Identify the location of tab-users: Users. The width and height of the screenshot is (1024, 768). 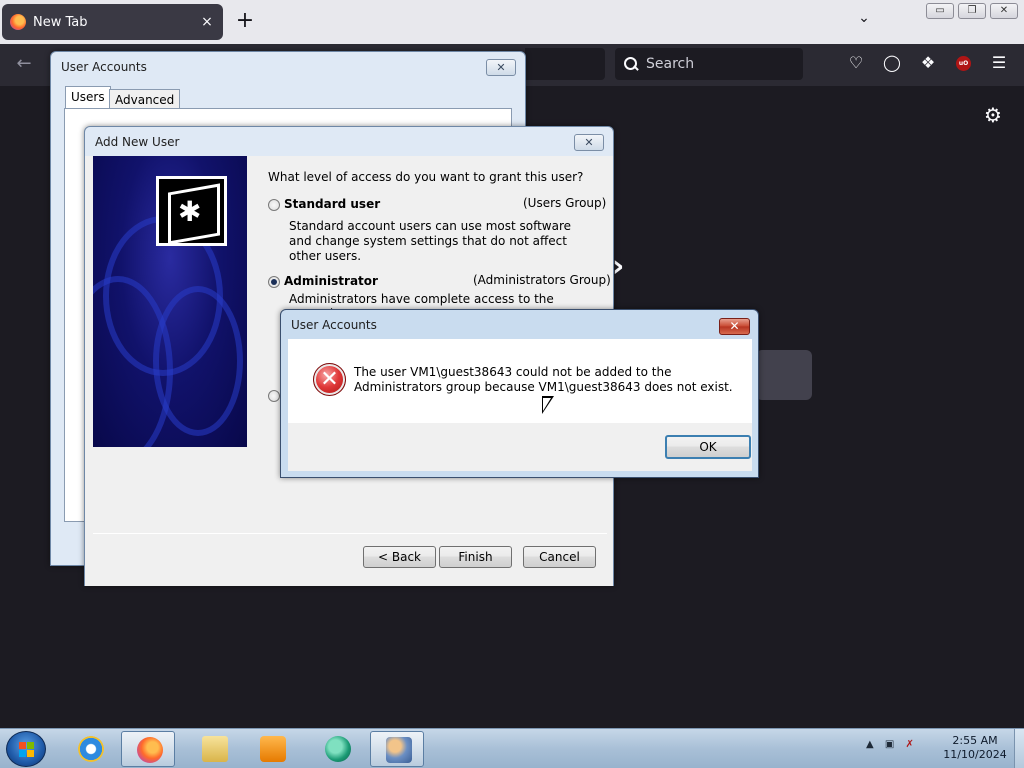
(88, 98).